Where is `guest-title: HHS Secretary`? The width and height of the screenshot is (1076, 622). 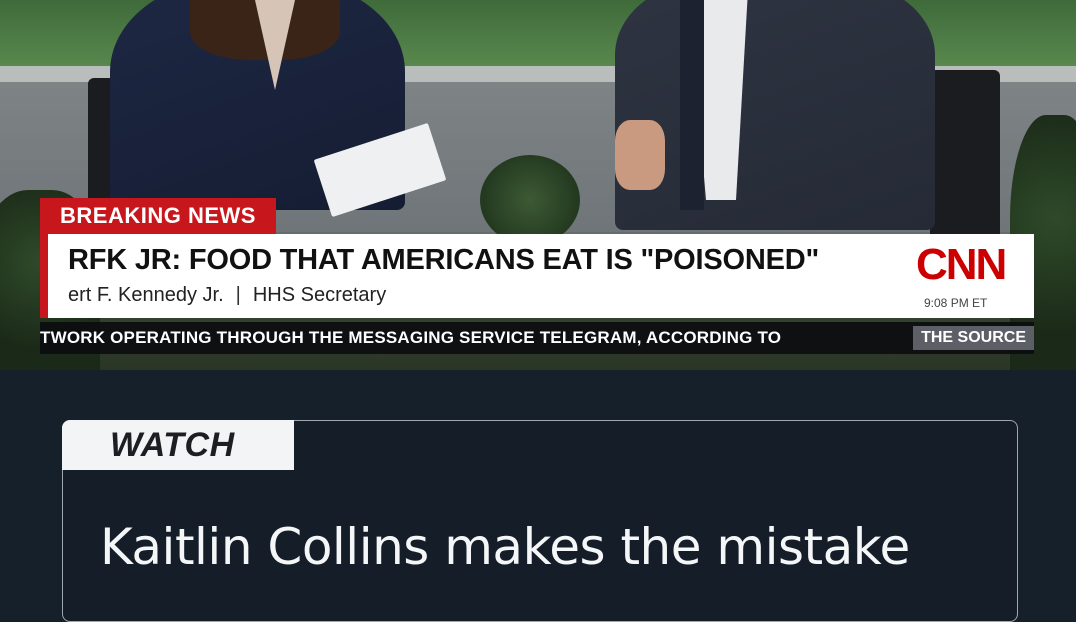
guest-title: HHS Secretary is located at coordinates (319, 295).